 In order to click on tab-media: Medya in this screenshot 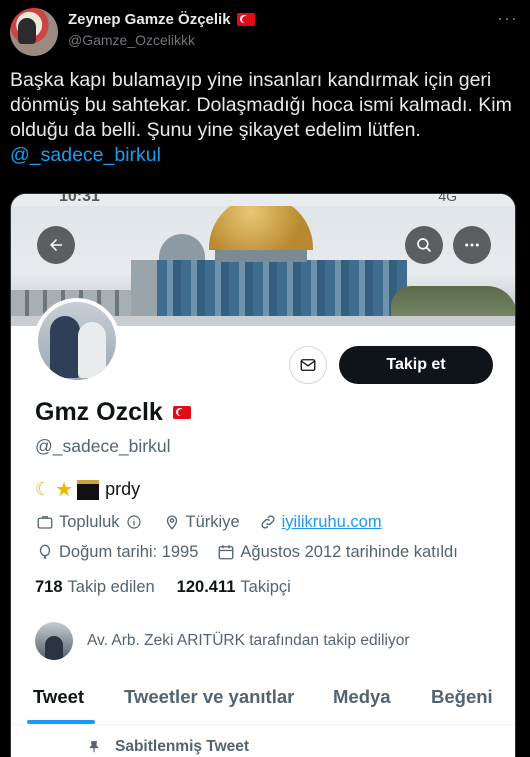, I will do `click(362, 697)`.